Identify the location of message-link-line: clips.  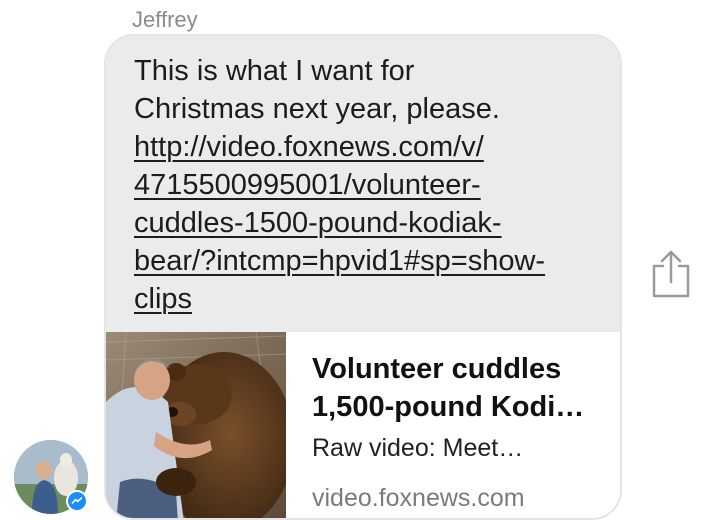
(370, 299).